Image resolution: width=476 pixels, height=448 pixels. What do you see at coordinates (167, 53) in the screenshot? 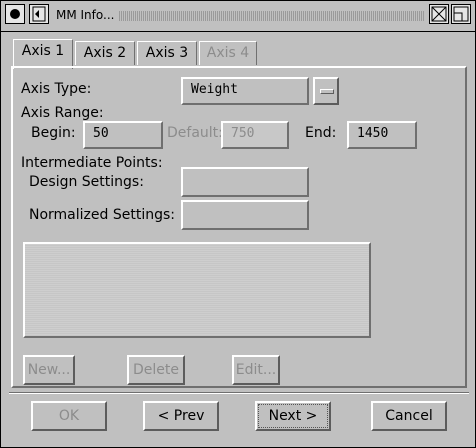
I see `tab-axis-3: Axis 3` at bounding box center [167, 53].